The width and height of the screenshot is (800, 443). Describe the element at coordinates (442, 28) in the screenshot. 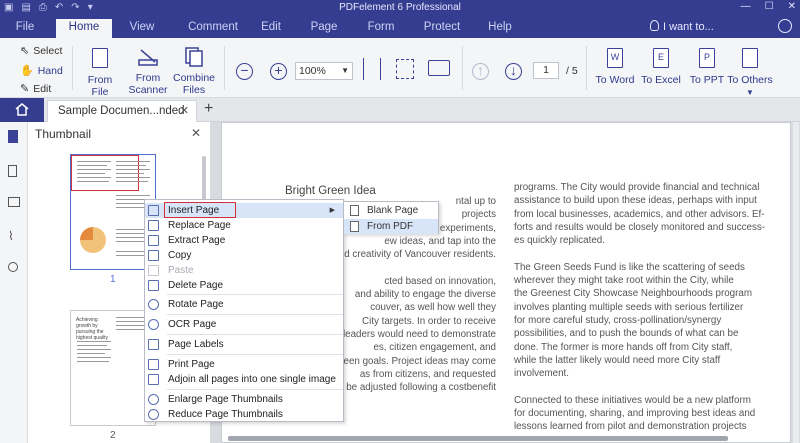

I see `tab-protect: Protect` at that location.